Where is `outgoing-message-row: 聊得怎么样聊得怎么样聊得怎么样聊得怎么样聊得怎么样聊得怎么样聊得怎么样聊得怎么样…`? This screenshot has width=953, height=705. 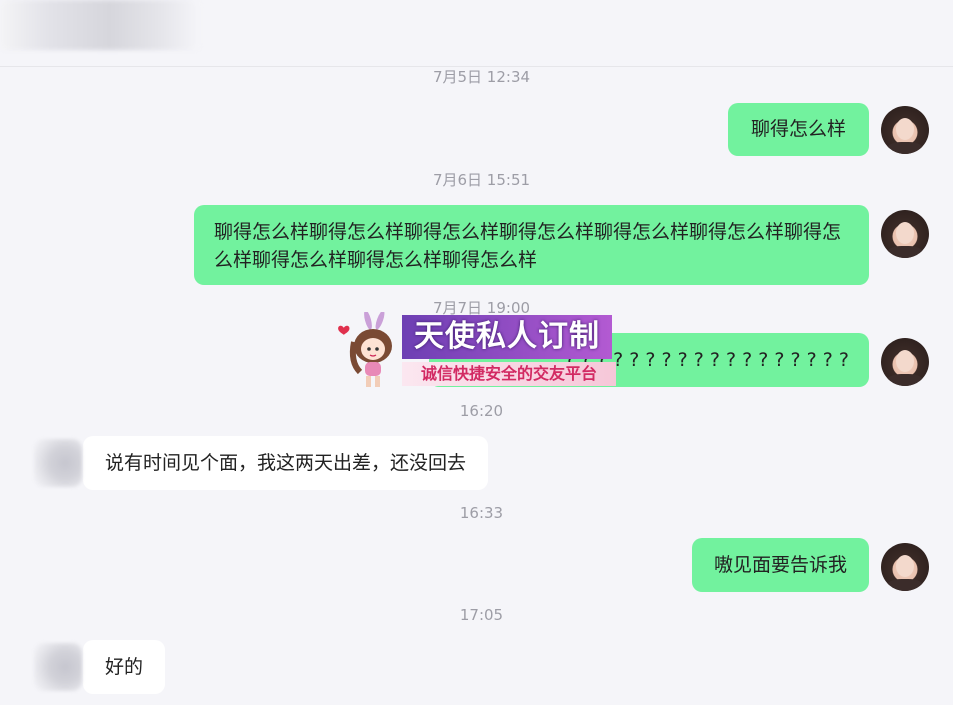
outgoing-message-row: 聊得怎么样聊得怎么样聊得怎么样聊得怎么样聊得怎么样聊得怎么样聊得怎么样聊得怎么样… is located at coordinates (561, 245).